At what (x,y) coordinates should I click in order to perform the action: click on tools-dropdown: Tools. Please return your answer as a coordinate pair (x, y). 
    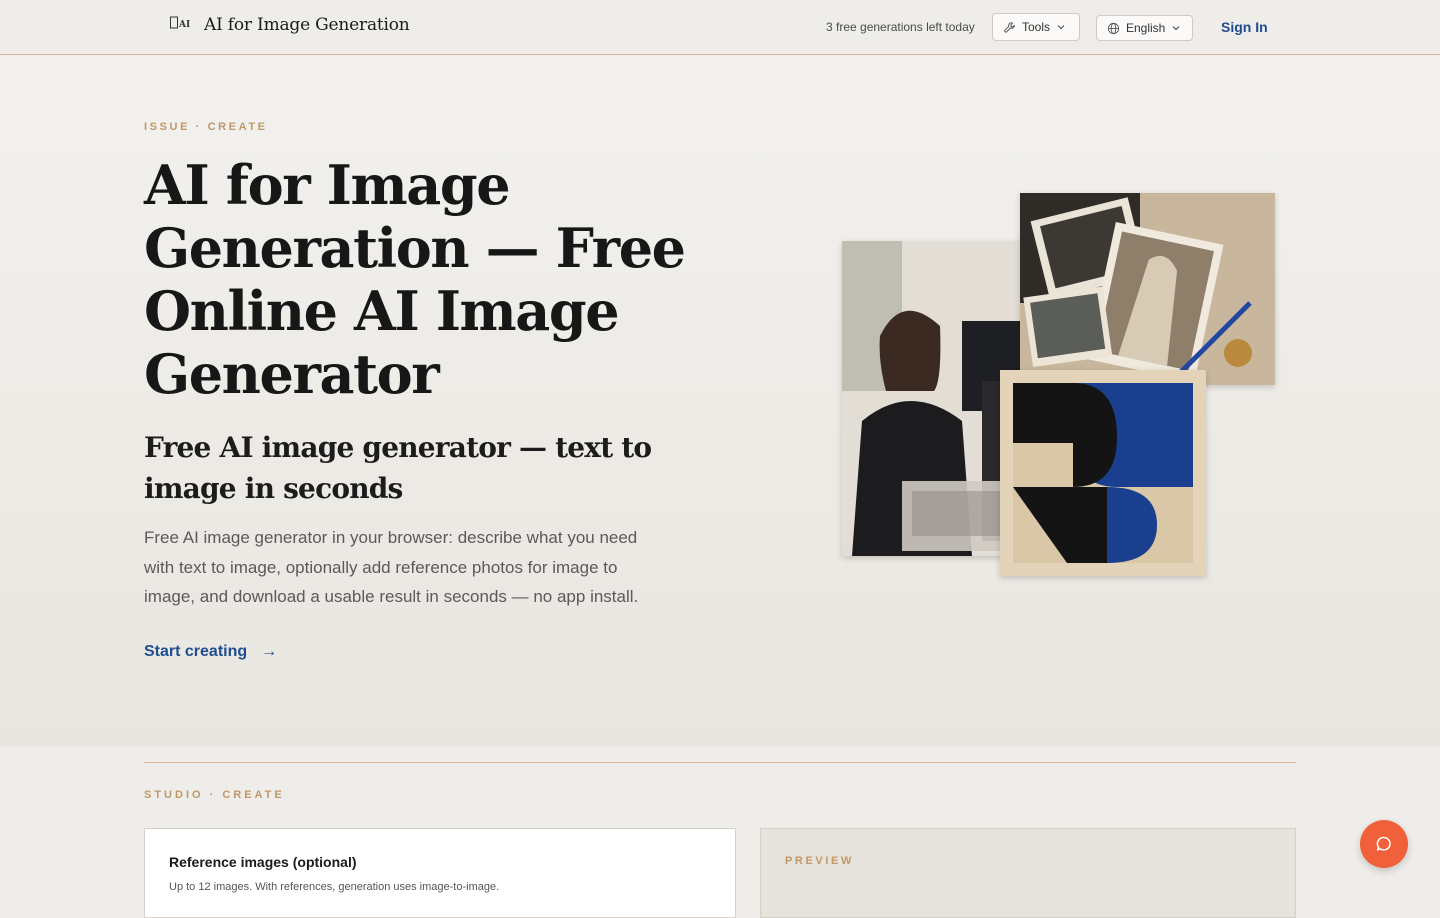
    Looking at the image, I should click on (1036, 27).